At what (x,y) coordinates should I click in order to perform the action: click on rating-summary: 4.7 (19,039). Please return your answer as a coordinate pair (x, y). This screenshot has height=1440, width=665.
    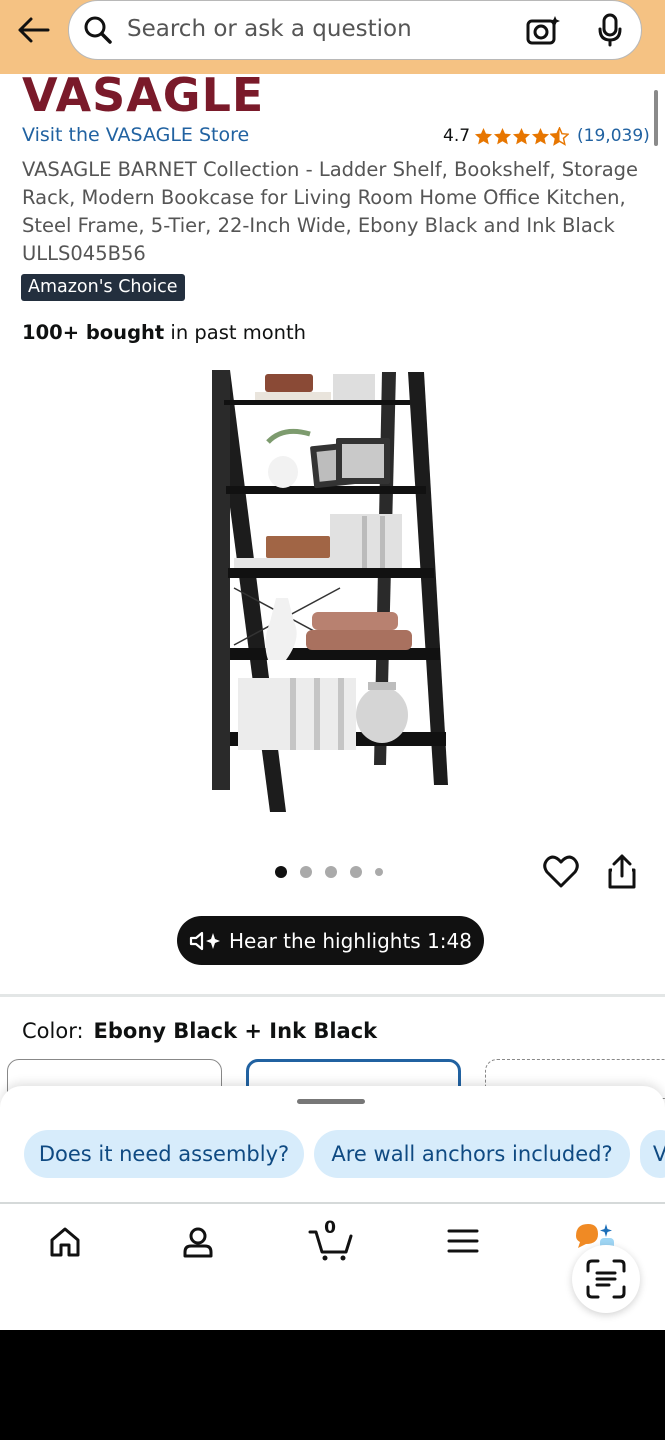
    Looking at the image, I should click on (546, 136).